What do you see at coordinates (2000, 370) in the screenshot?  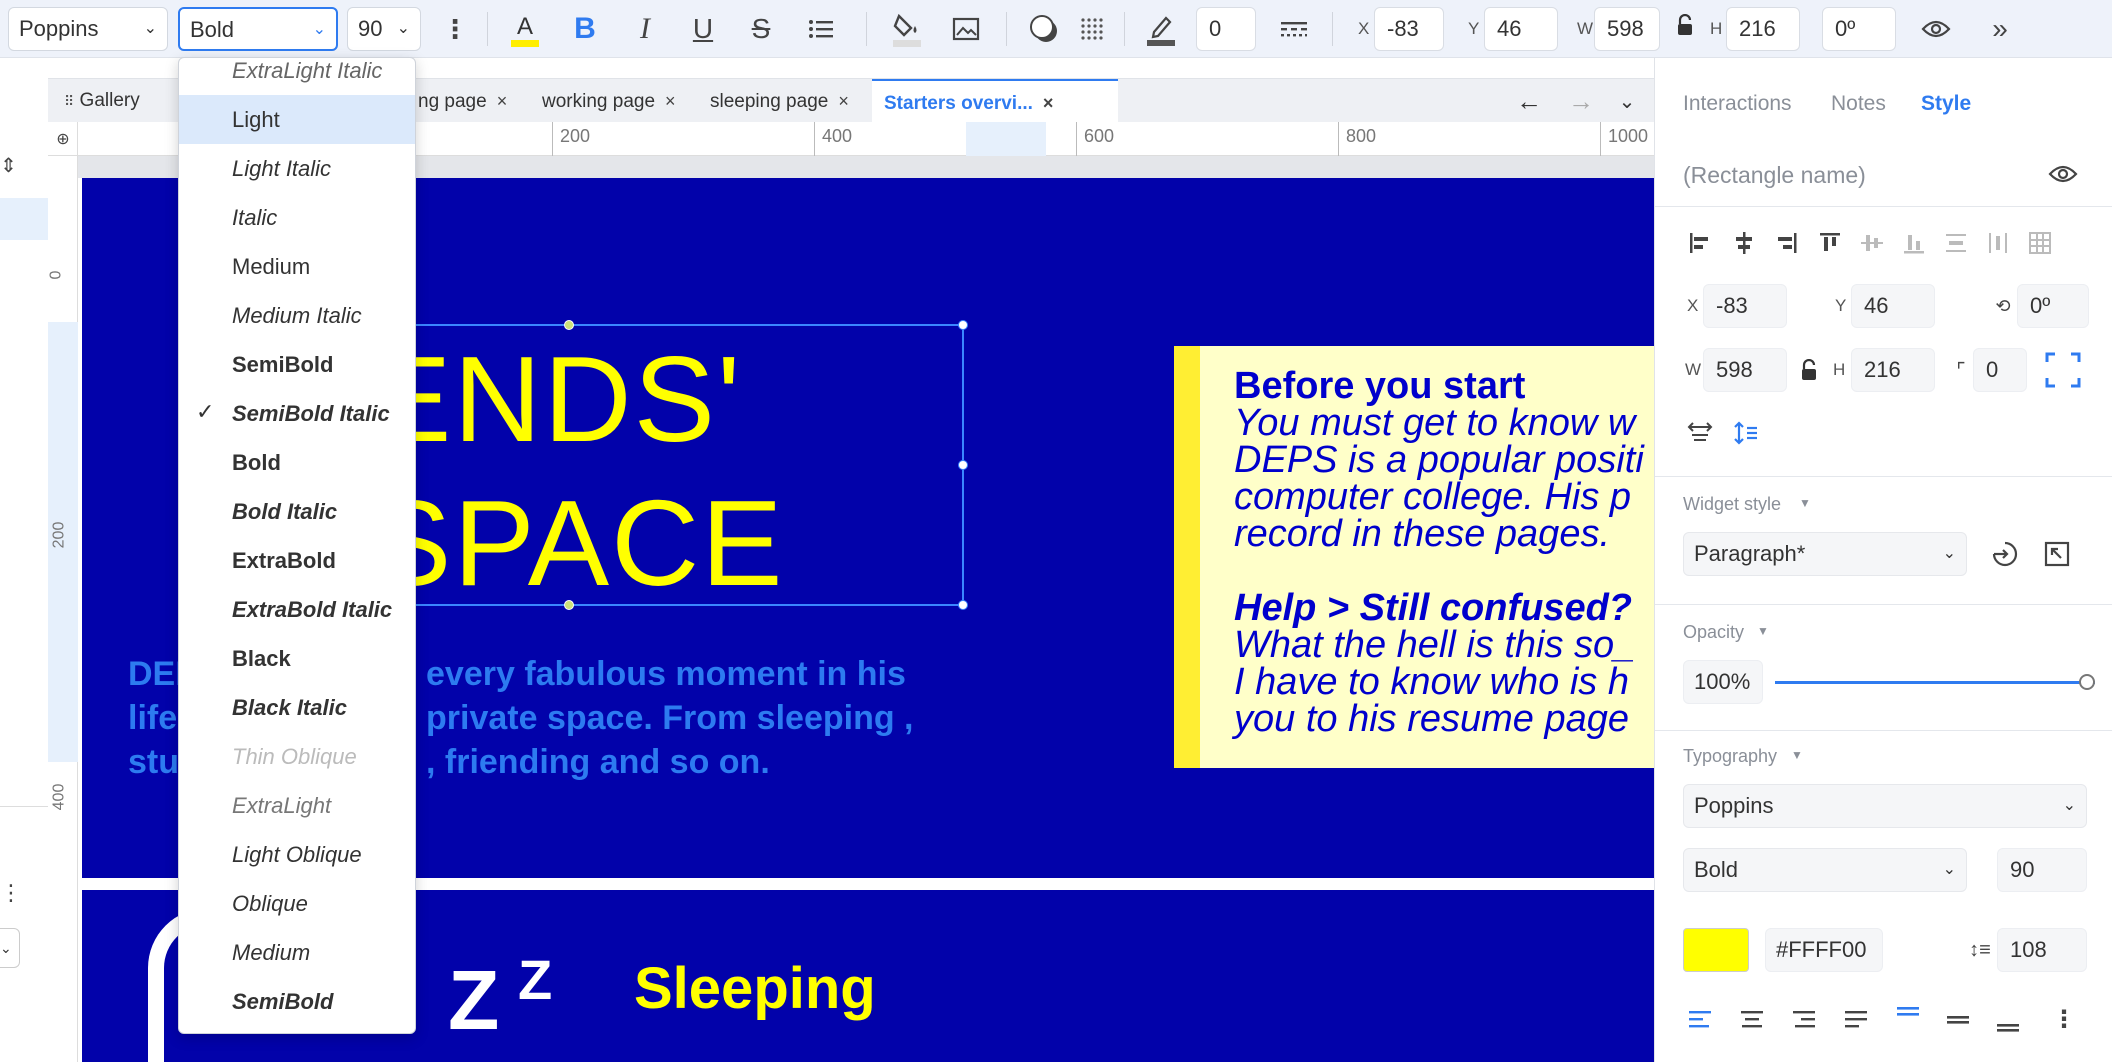 I see `corner-radius-input: 0` at bounding box center [2000, 370].